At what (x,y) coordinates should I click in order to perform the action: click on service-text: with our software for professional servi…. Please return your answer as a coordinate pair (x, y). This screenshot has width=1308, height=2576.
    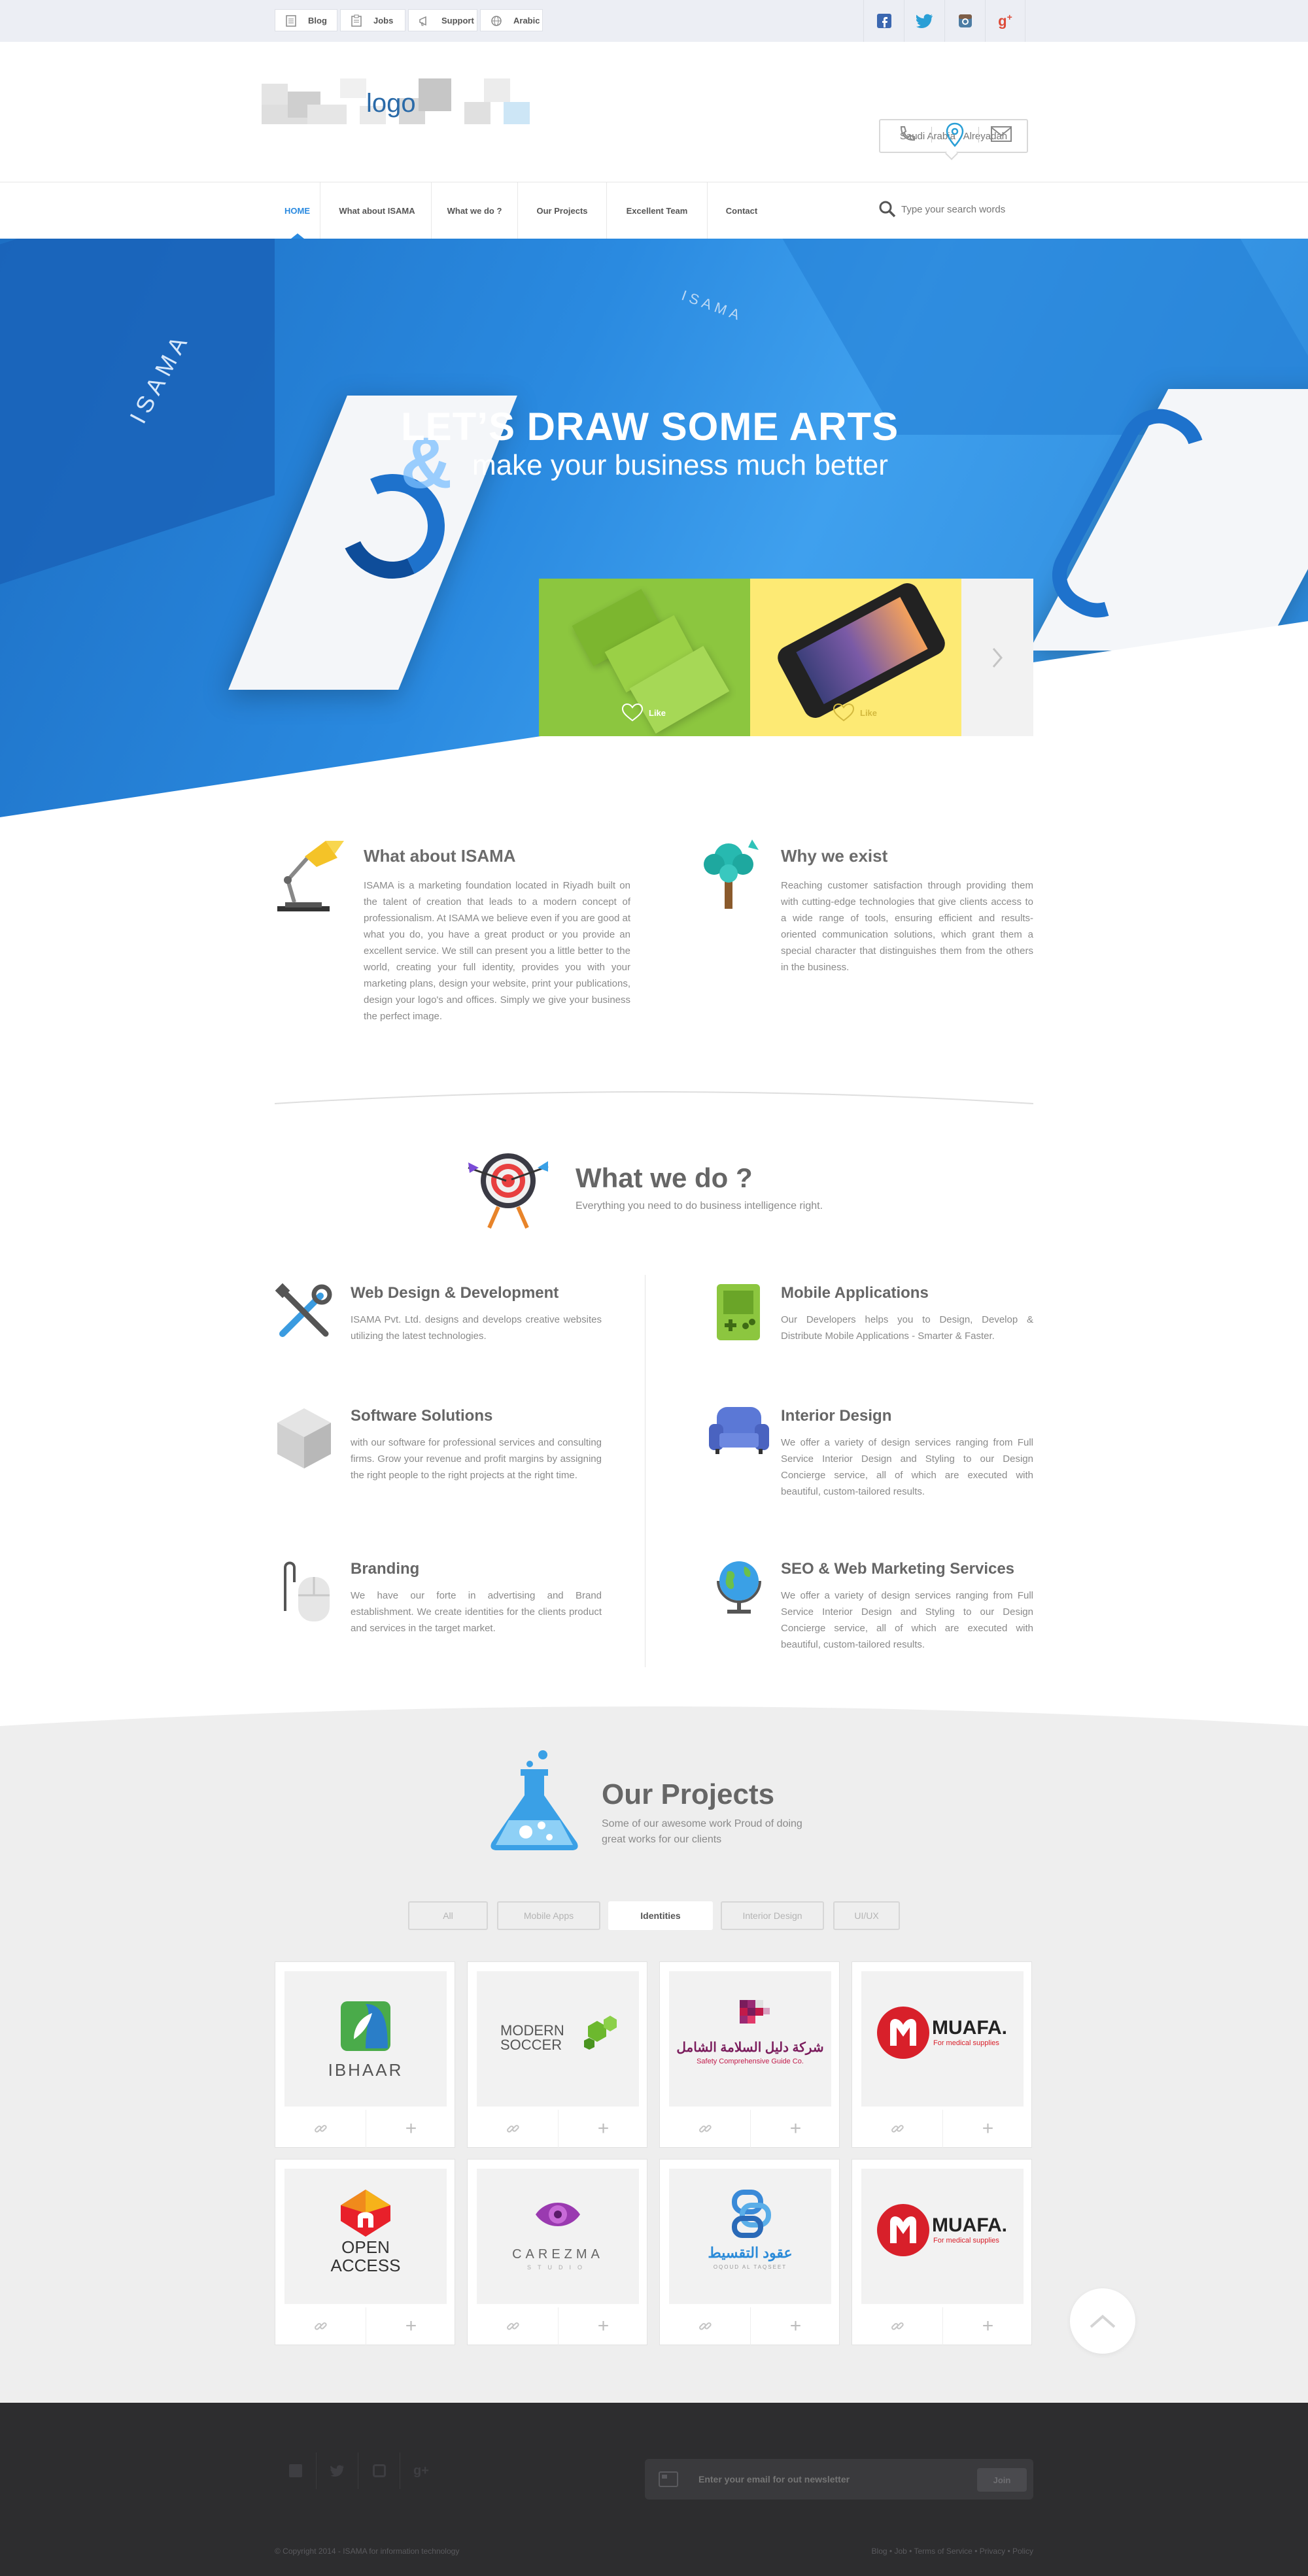
    Looking at the image, I should click on (476, 1459).